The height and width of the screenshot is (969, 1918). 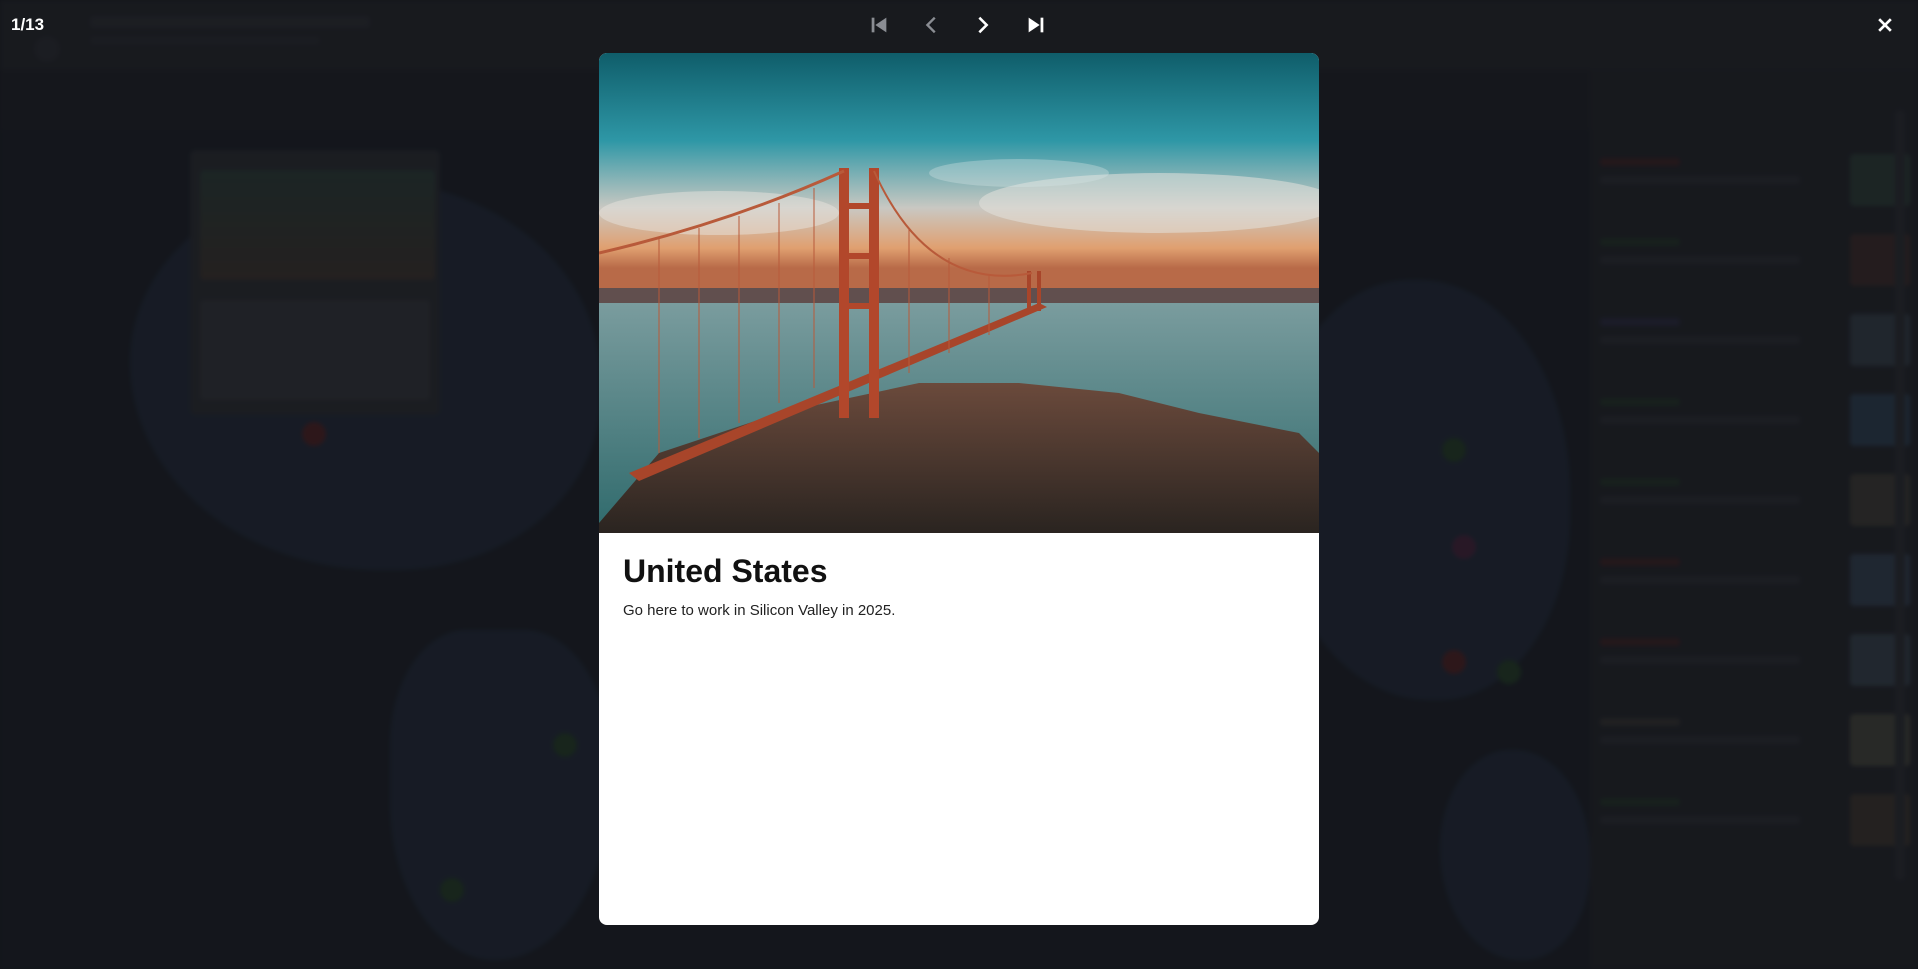 I want to click on last-slide-button, so click(x=1036, y=25).